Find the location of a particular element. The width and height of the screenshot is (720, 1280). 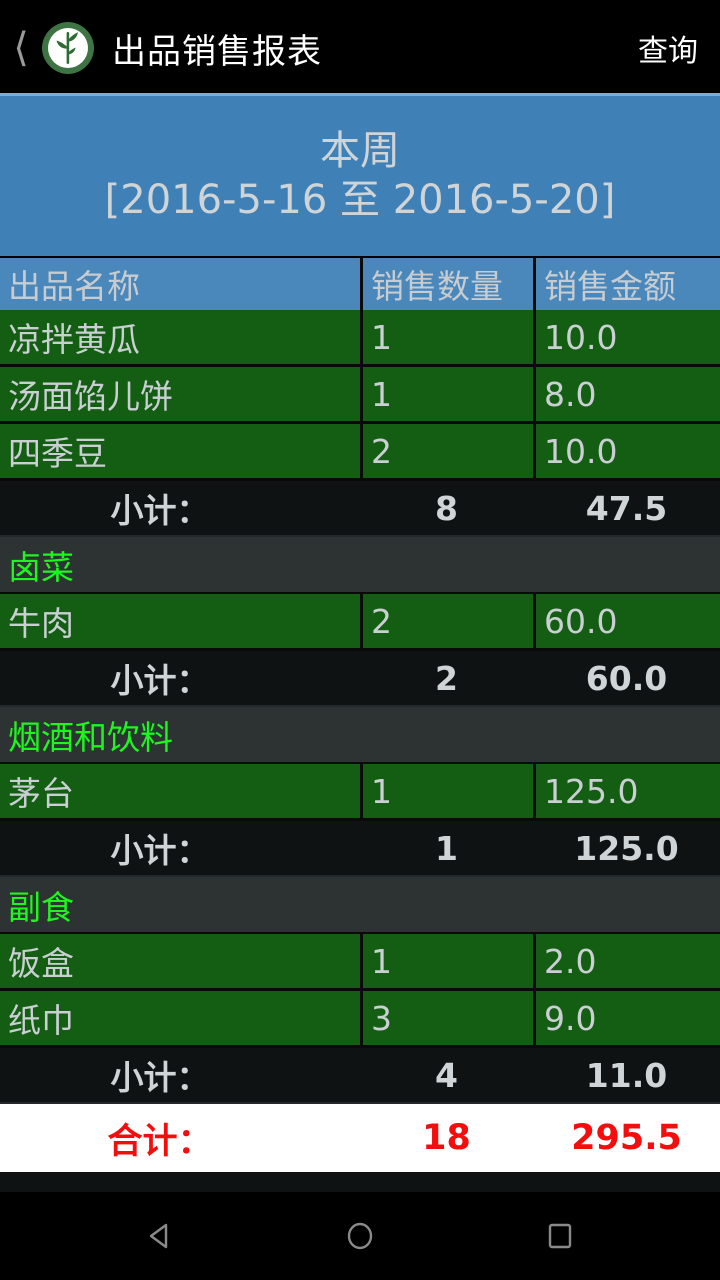

query-action-button: 查询 is located at coordinates (668, 48).